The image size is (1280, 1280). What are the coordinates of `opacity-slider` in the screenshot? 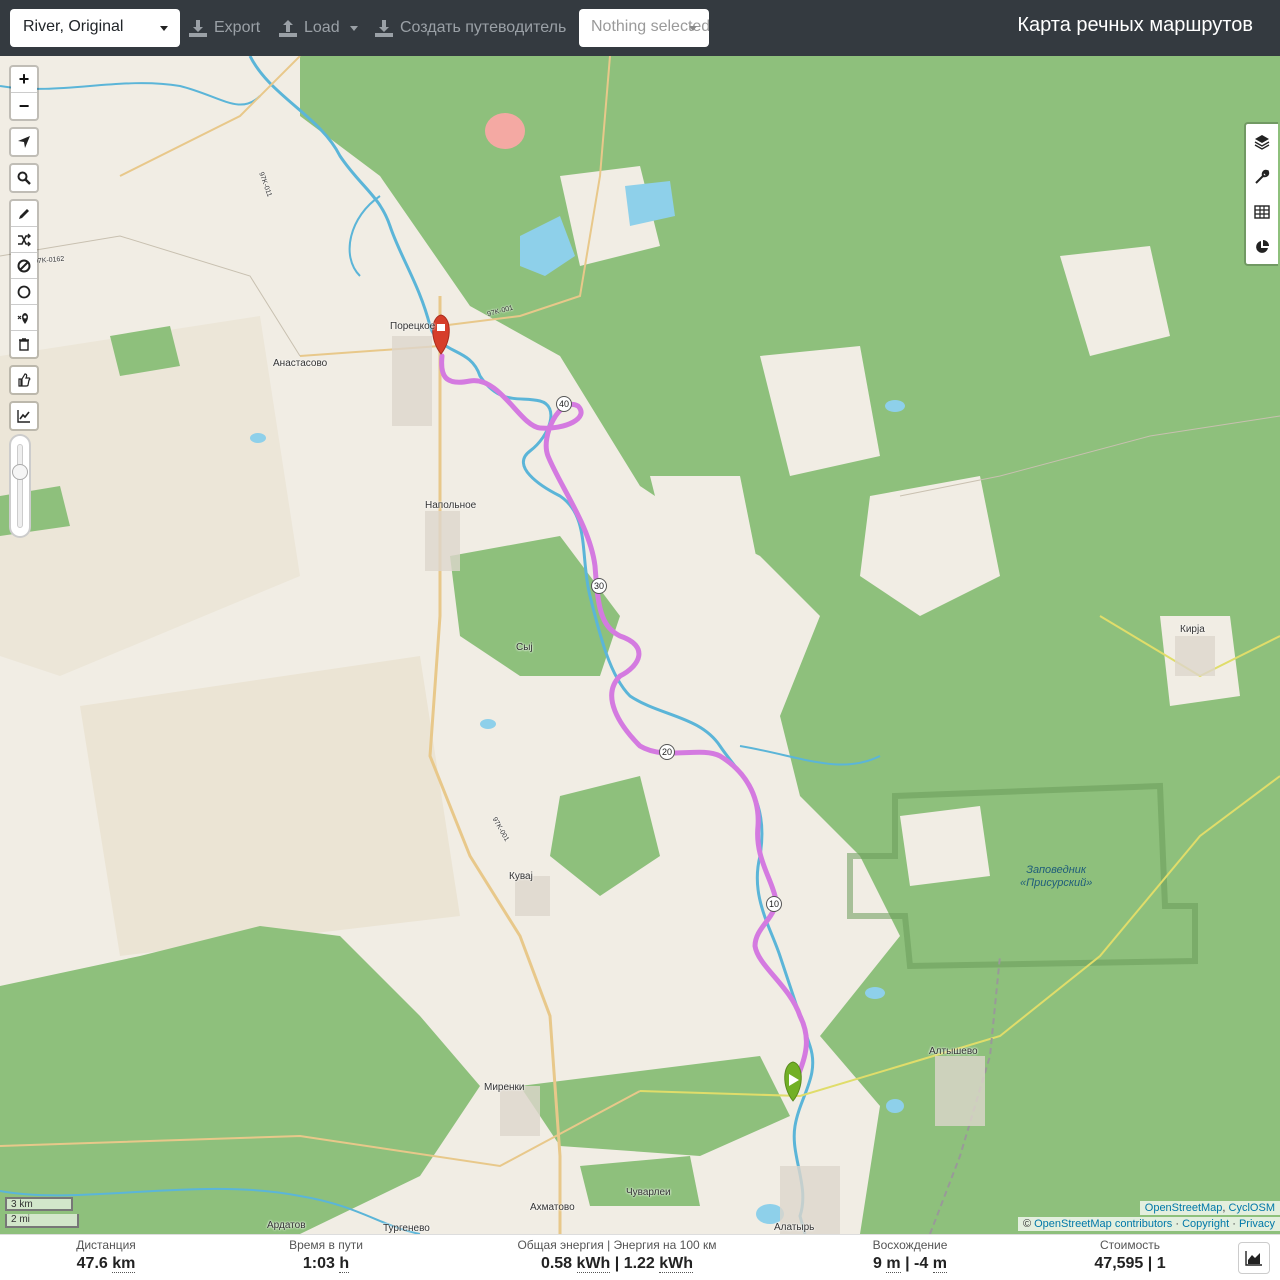 It's located at (20, 486).